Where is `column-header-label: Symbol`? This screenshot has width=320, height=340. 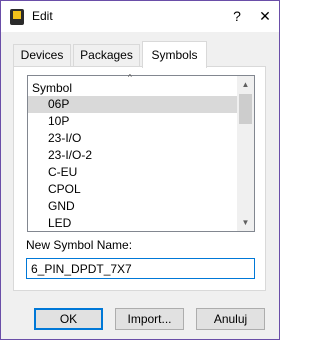
column-header-label: Symbol is located at coordinates (52, 88).